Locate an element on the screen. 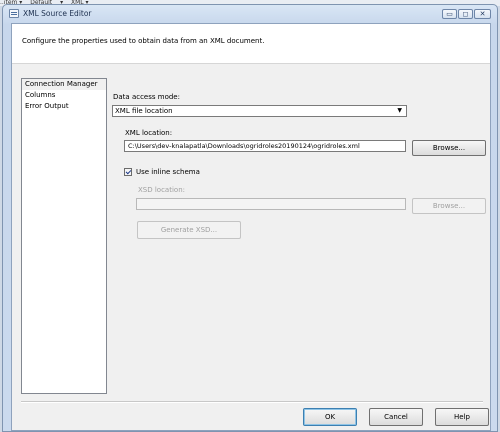 The height and width of the screenshot is (432, 500). use-inline-schema-label: Use inline schema is located at coordinates (168, 172).